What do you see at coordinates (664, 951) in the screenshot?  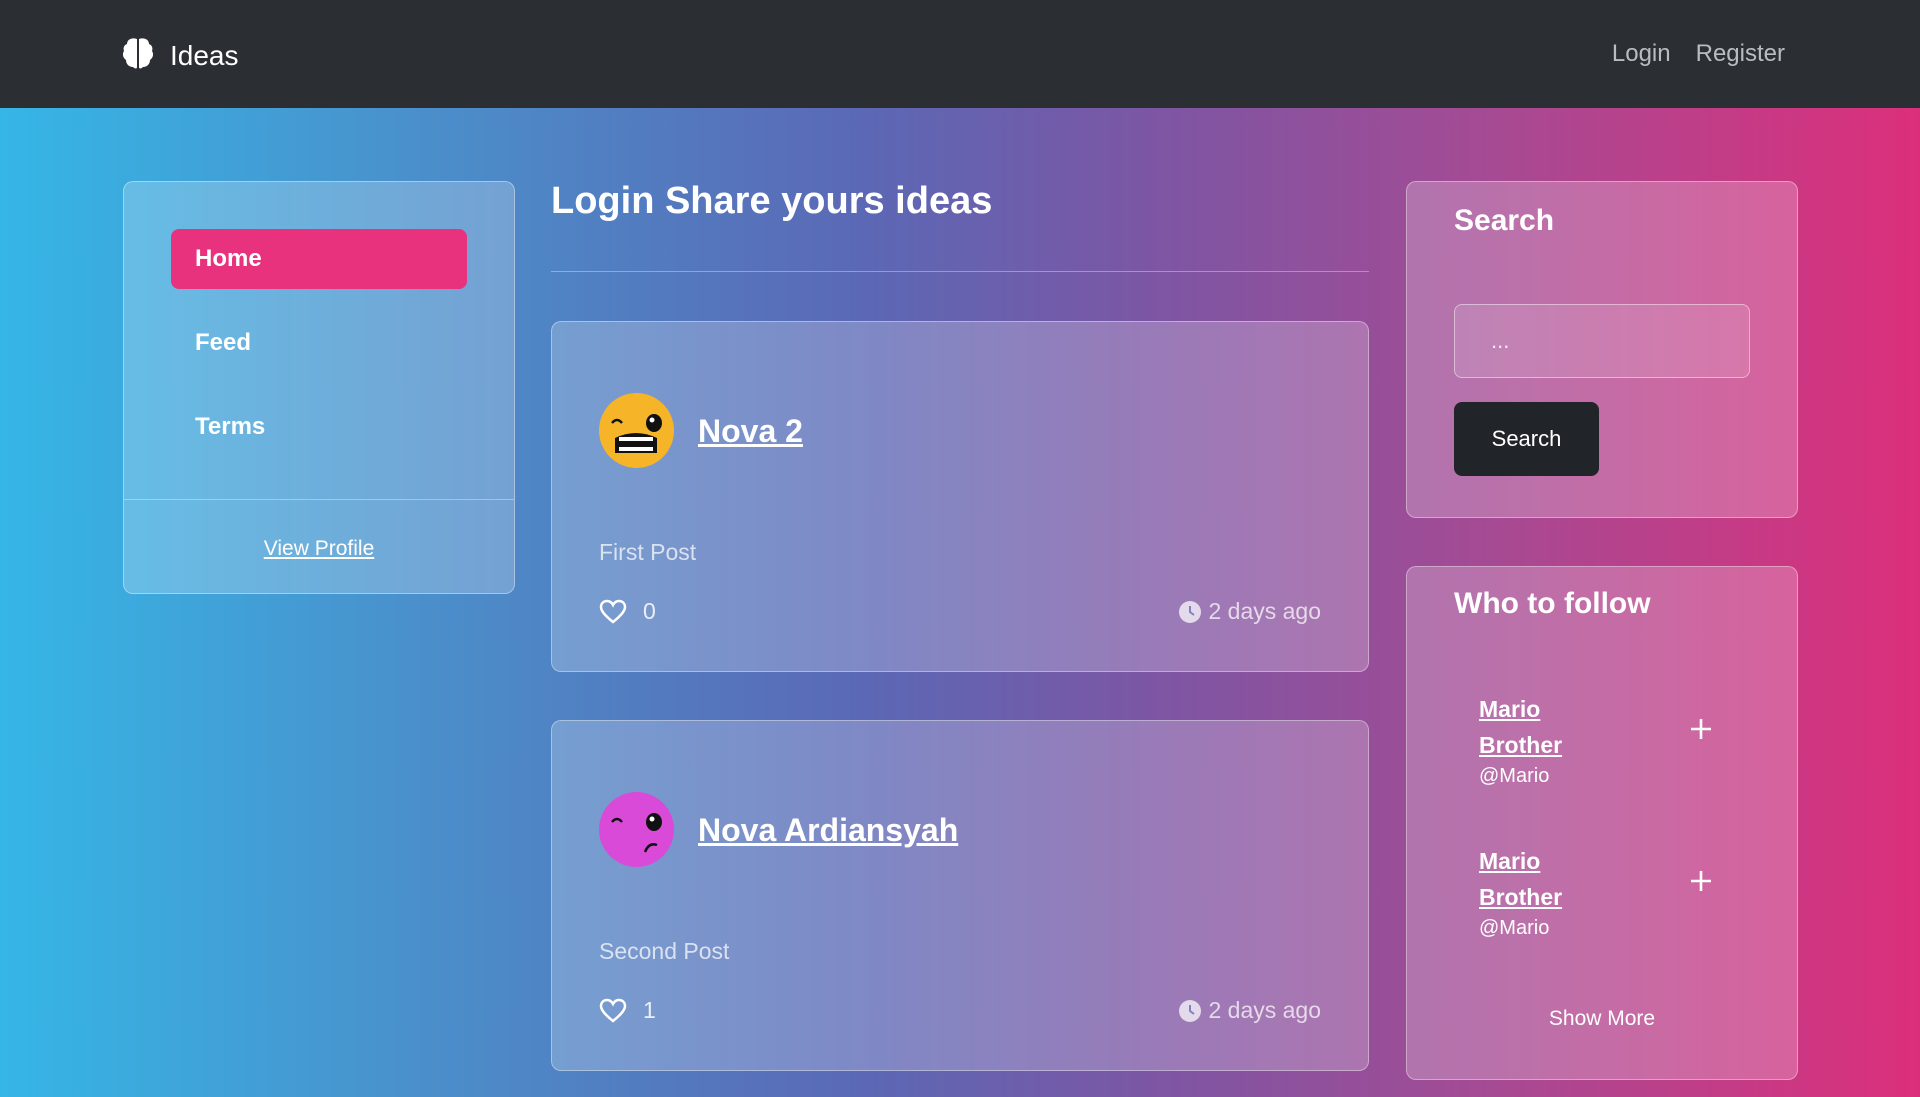 I see `post-text: Second Post` at bounding box center [664, 951].